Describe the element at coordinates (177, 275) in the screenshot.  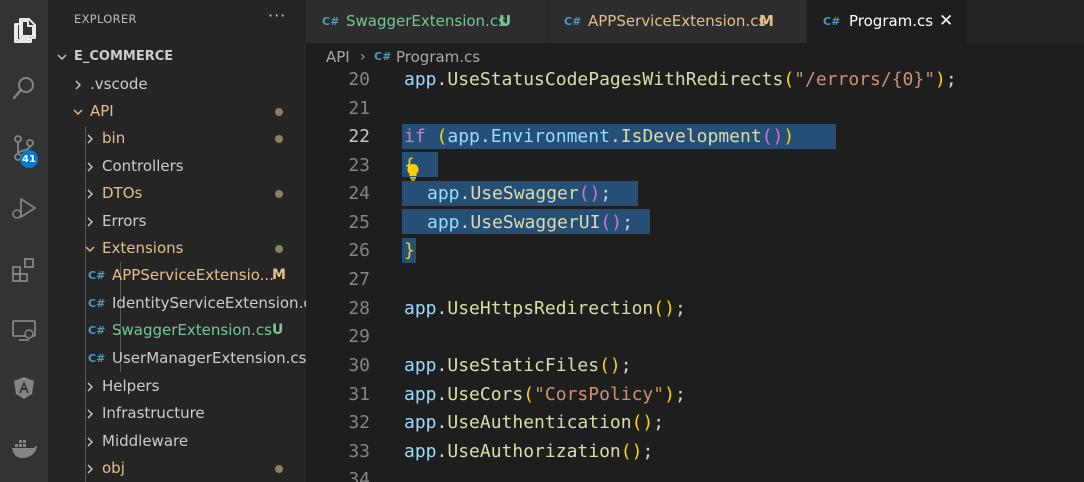
I see `tree-file-appserviceextension: C# APPServiceExtensio... M` at that location.